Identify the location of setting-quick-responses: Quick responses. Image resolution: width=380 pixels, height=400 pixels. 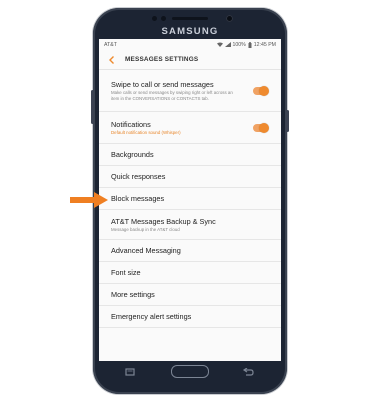
(190, 177).